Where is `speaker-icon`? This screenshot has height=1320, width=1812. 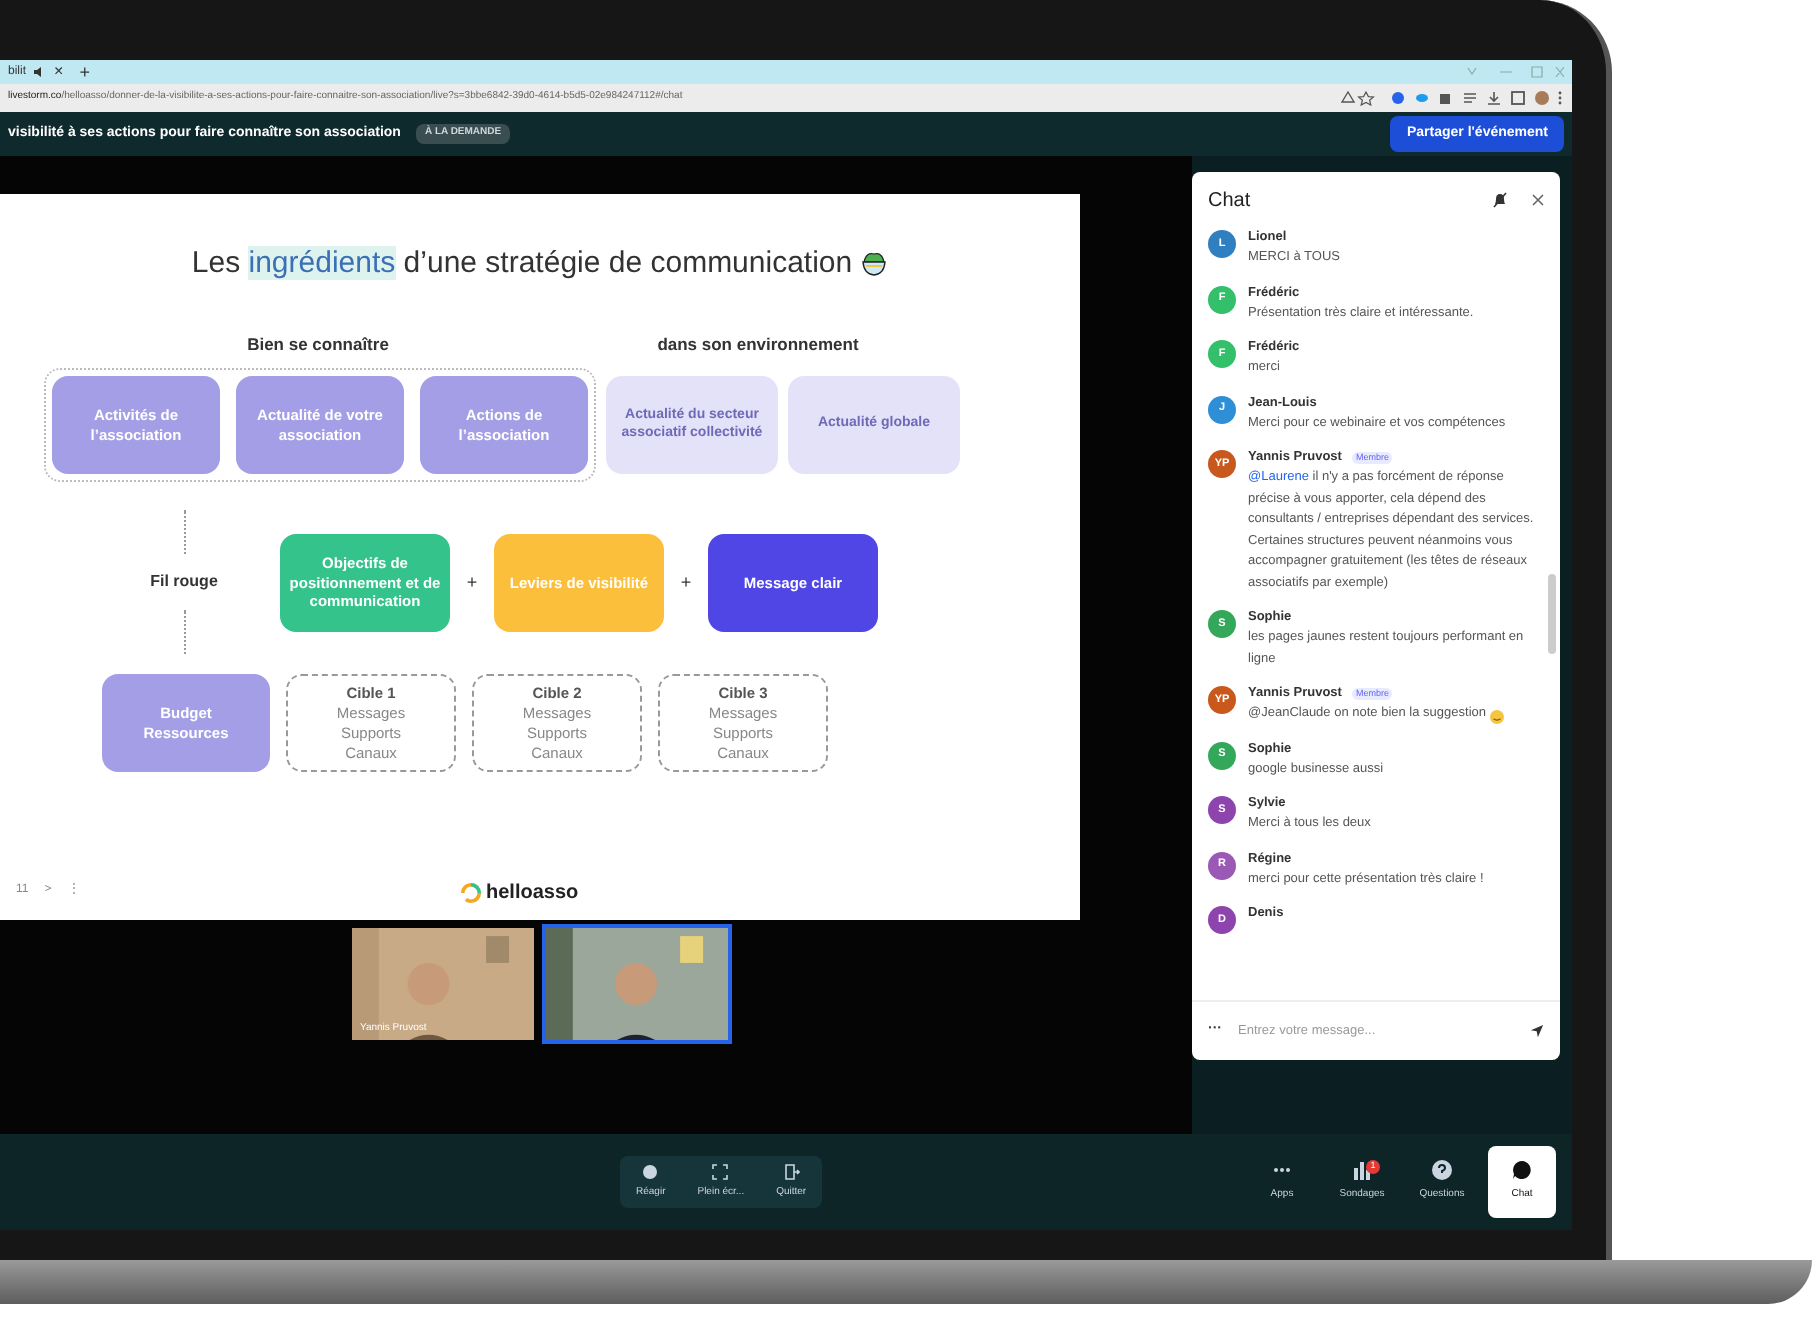 speaker-icon is located at coordinates (40, 72).